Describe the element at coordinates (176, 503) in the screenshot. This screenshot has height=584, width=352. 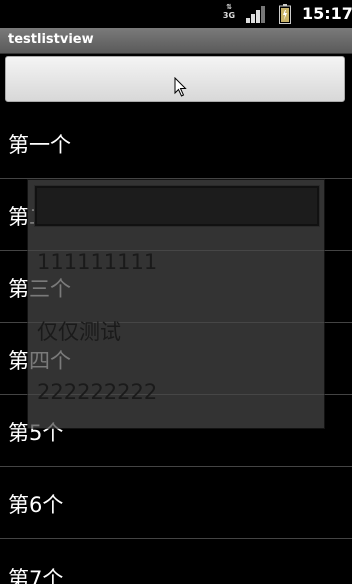
I see `list-item: 第6个` at that location.